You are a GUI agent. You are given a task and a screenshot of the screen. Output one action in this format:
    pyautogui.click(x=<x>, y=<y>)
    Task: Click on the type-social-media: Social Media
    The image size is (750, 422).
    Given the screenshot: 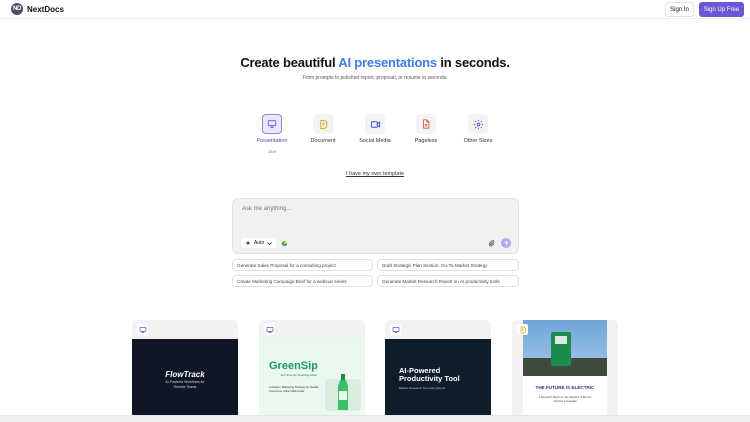 What is the action you would take?
    pyautogui.click(x=375, y=129)
    